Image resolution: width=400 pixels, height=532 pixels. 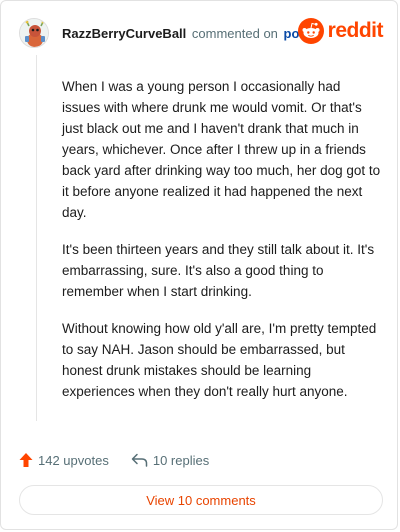 I want to click on reddit-logo: reddit, so click(x=340, y=31).